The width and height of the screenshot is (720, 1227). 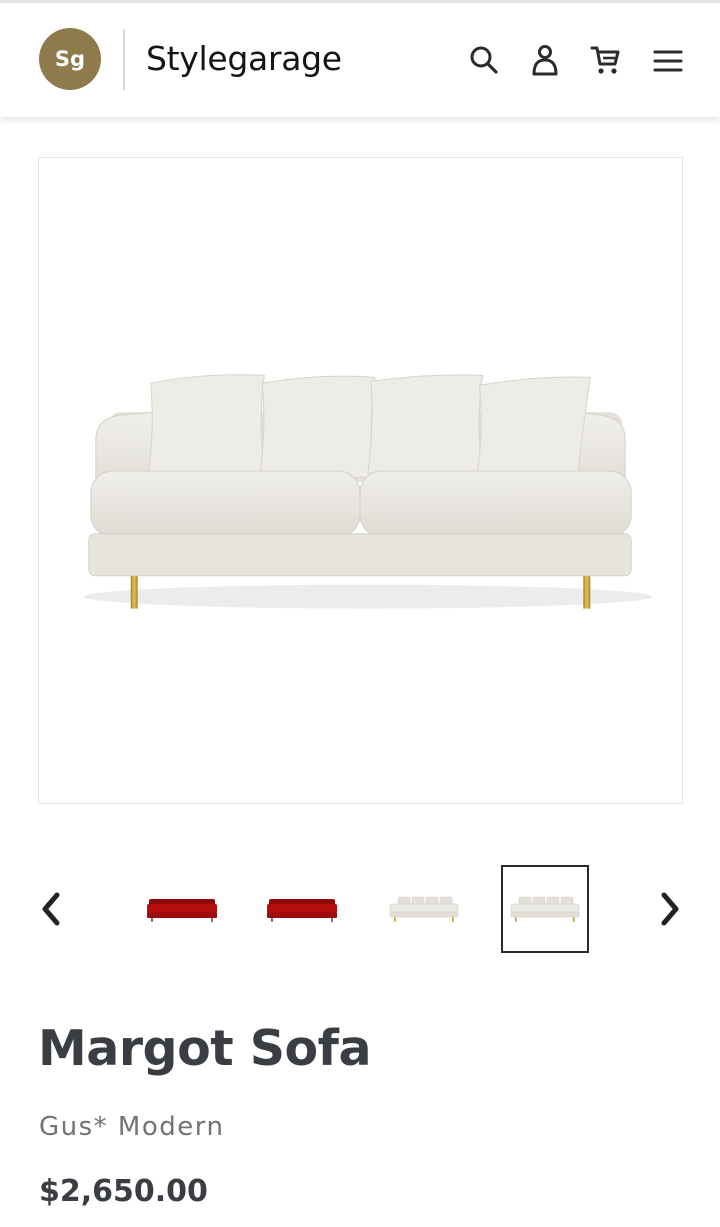 I want to click on product-title: Margot Sofa, so click(x=205, y=1048).